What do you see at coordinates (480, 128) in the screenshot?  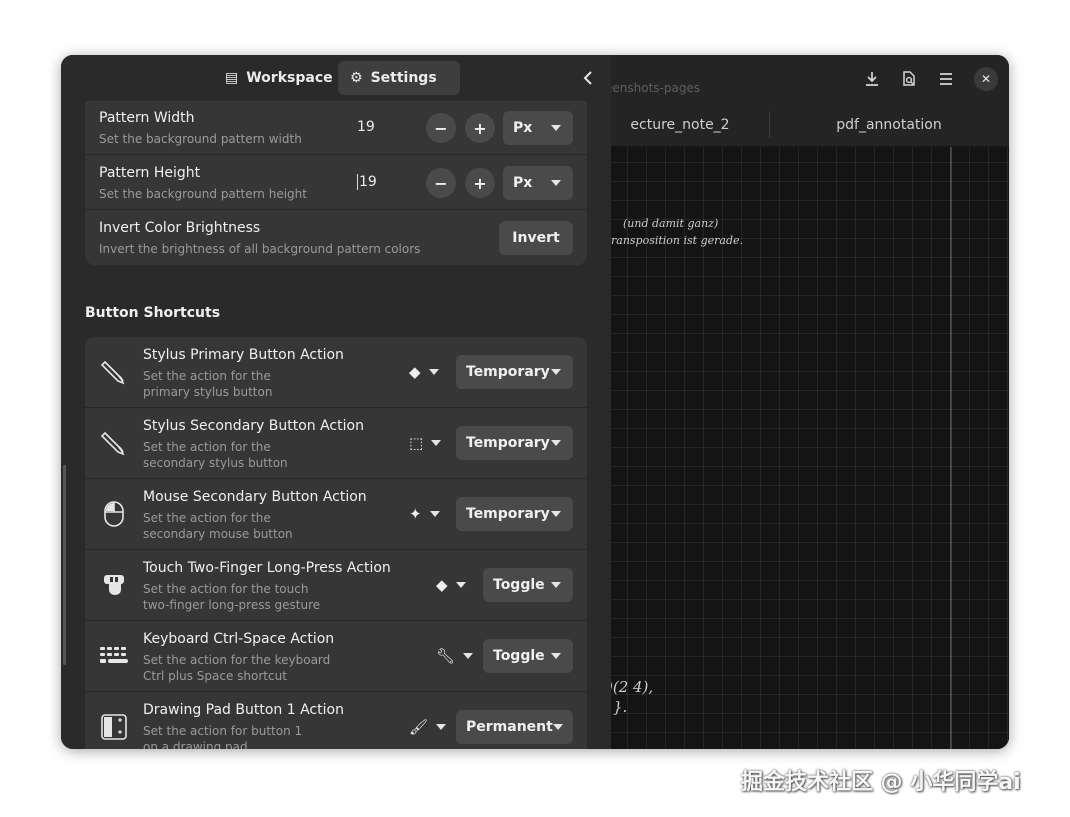 I see `pattern-width-increase-button: +` at bounding box center [480, 128].